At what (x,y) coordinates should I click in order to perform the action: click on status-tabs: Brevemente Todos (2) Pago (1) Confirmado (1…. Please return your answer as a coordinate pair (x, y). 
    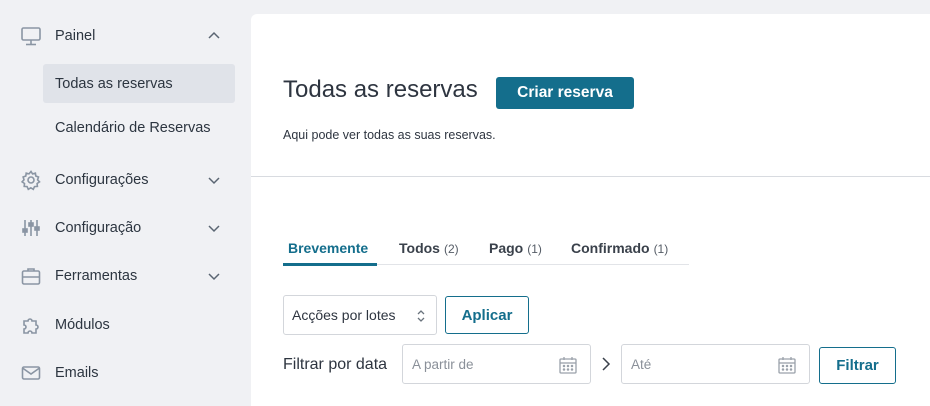
    Looking at the image, I should click on (486, 251).